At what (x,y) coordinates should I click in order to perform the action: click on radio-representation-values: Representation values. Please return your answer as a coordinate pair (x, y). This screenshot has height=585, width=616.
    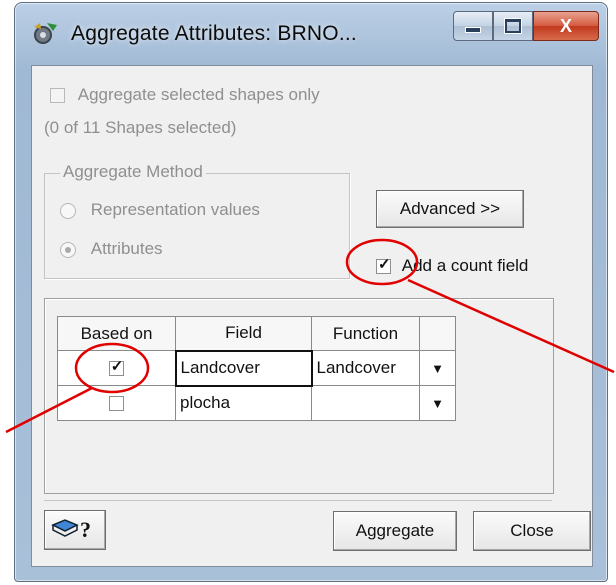
    Looking at the image, I should click on (160, 210).